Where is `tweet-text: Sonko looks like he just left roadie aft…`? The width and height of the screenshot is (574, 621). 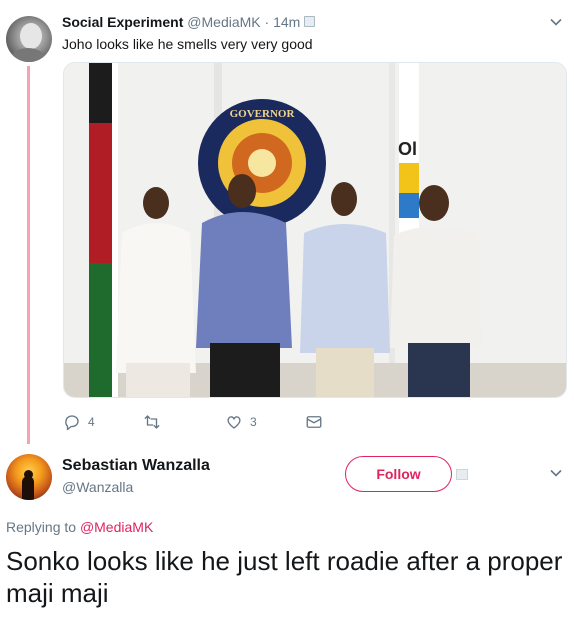
tweet-text: Sonko looks like he just left roadie aft… is located at coordinates (284, 577).